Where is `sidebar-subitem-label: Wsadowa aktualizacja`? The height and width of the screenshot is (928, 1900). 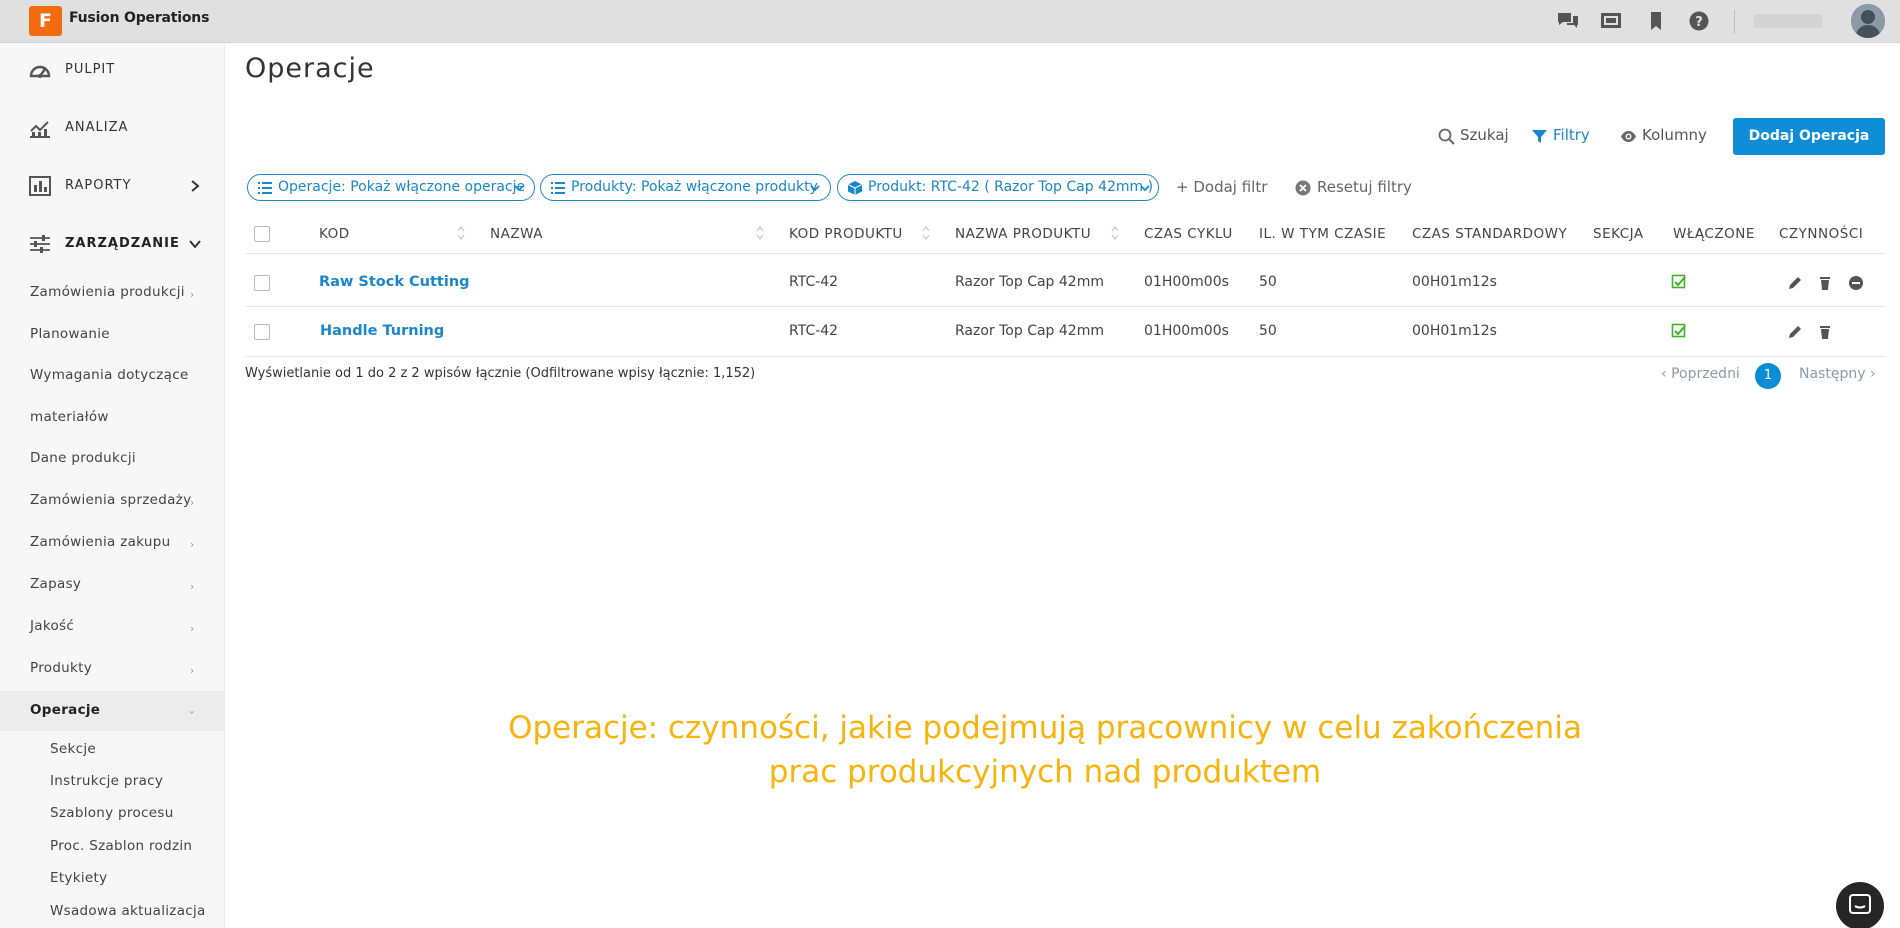
sidebar-subitem-label: Wsadowa aktualizacja is located at coordinates (128, 911).